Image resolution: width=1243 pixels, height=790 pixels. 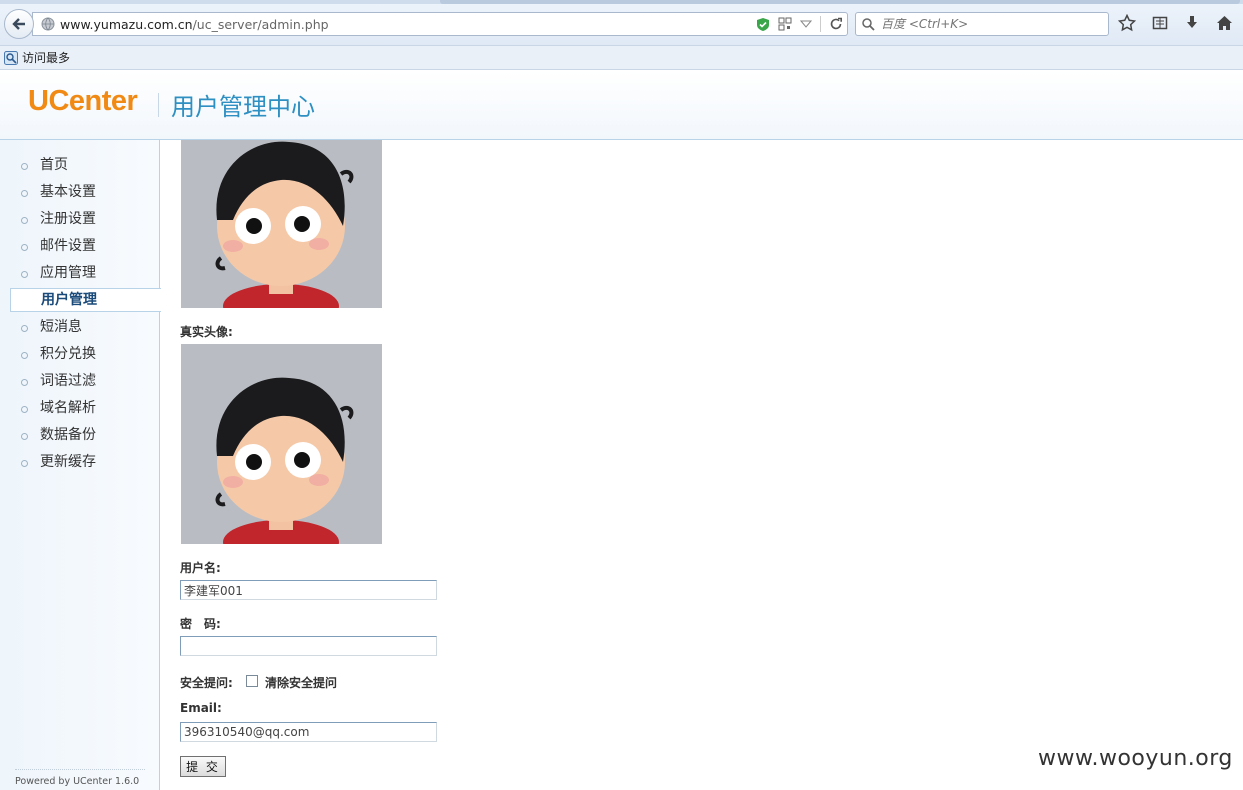 I want to click on avatar-image, so click(x=281, y=224).